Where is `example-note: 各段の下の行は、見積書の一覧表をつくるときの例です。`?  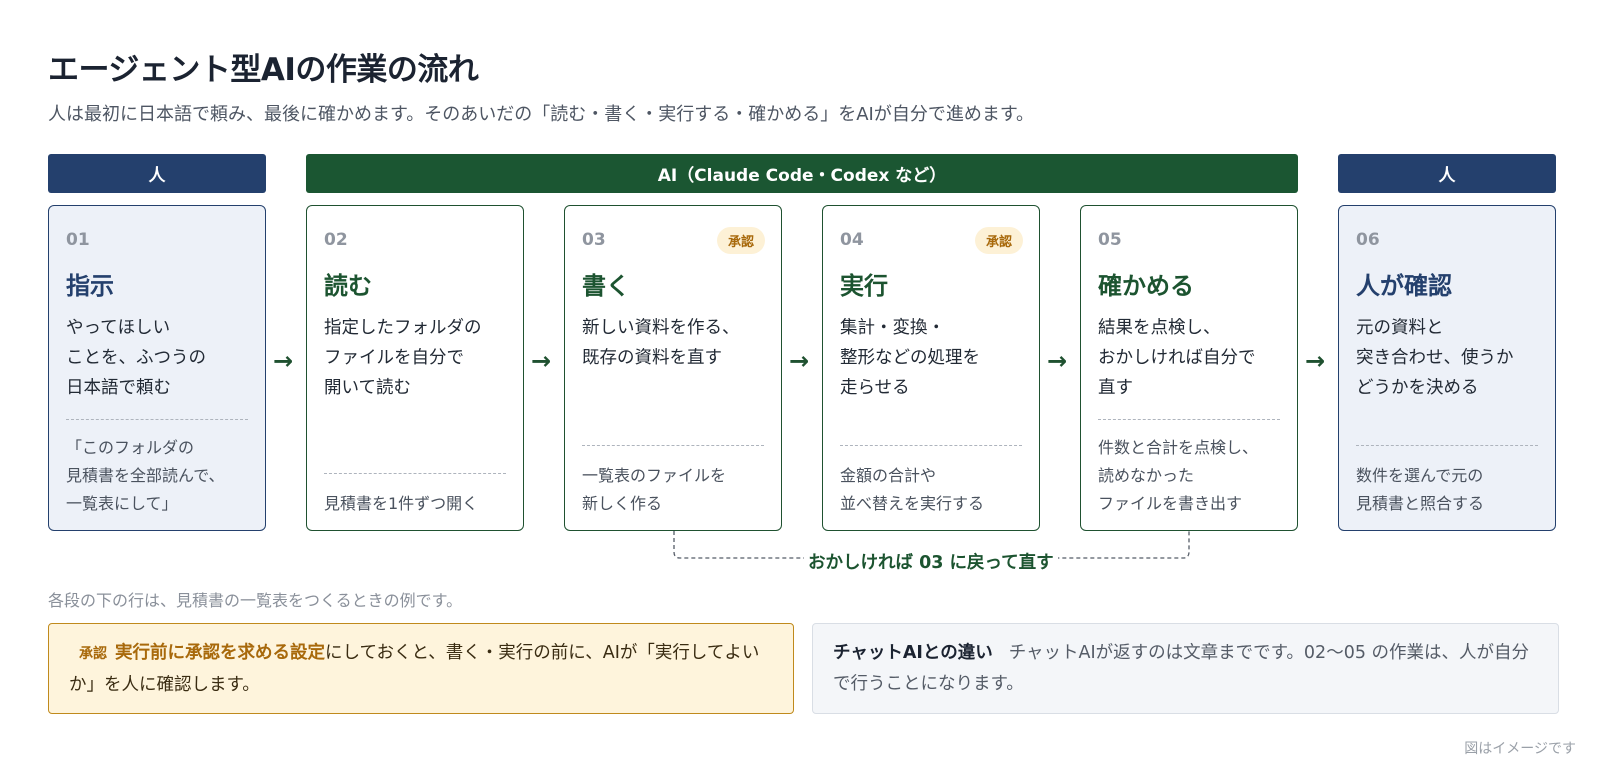
example-note: 各段の下の行は、見積書の一覧表をつくるときの例です。 is located at coordinates (255, 600).